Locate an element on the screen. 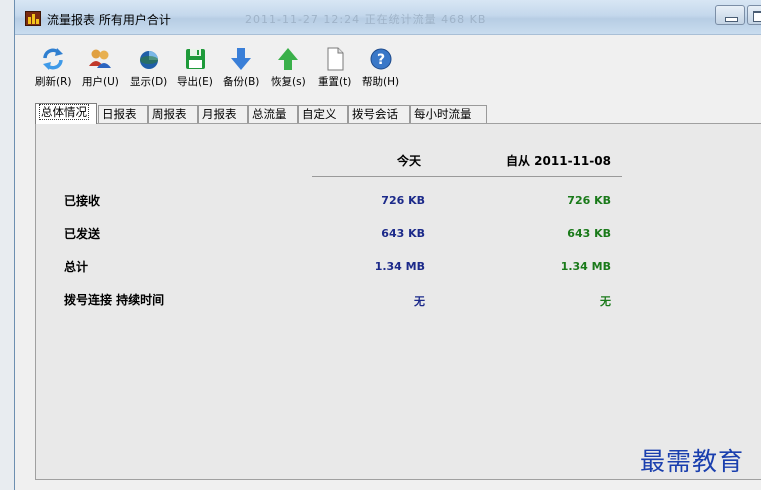  row-label-received: 已接收 is located at coordinates (82, 201).